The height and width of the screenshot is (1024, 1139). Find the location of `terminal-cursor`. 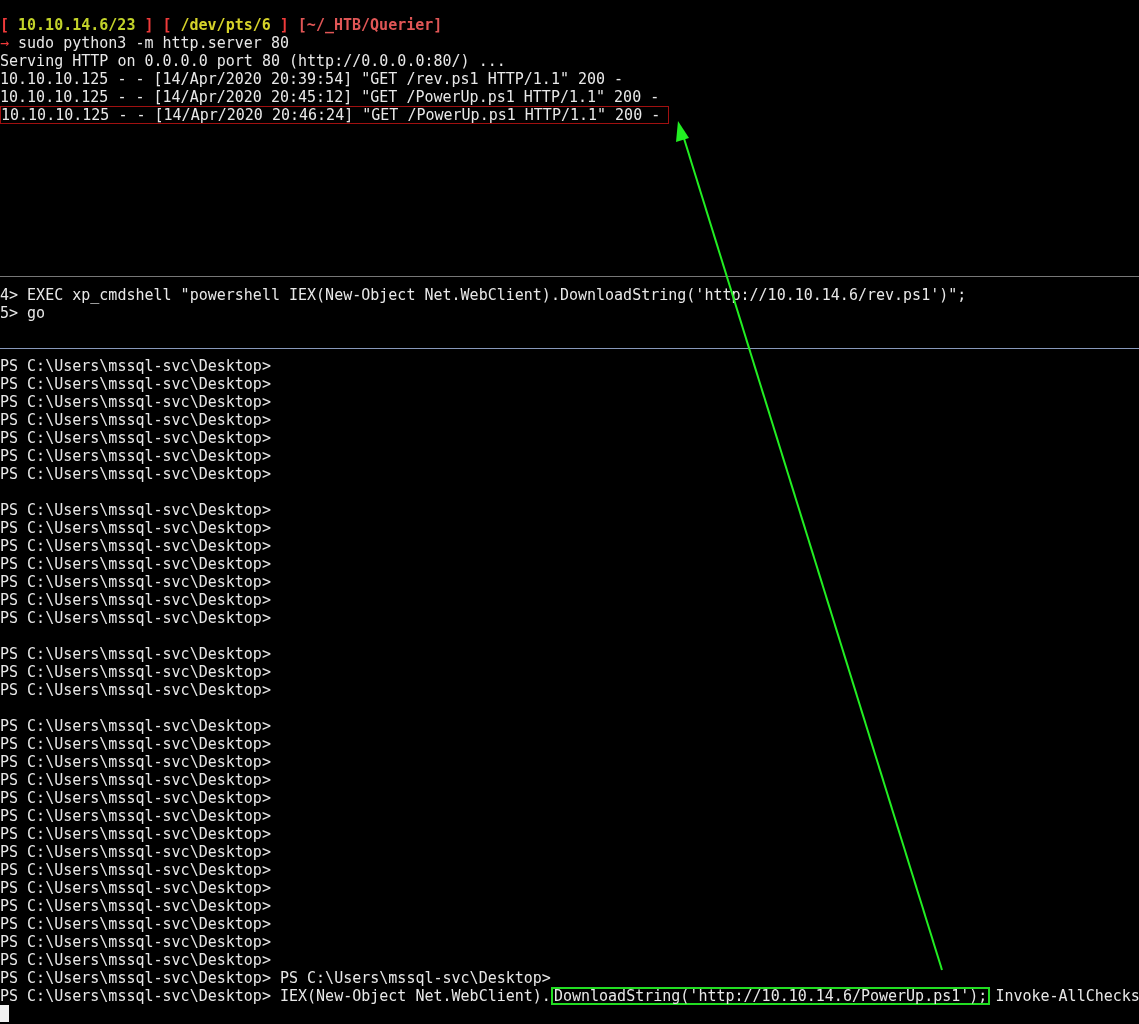

terminal-cursor is located at coordinates (4, 1013).